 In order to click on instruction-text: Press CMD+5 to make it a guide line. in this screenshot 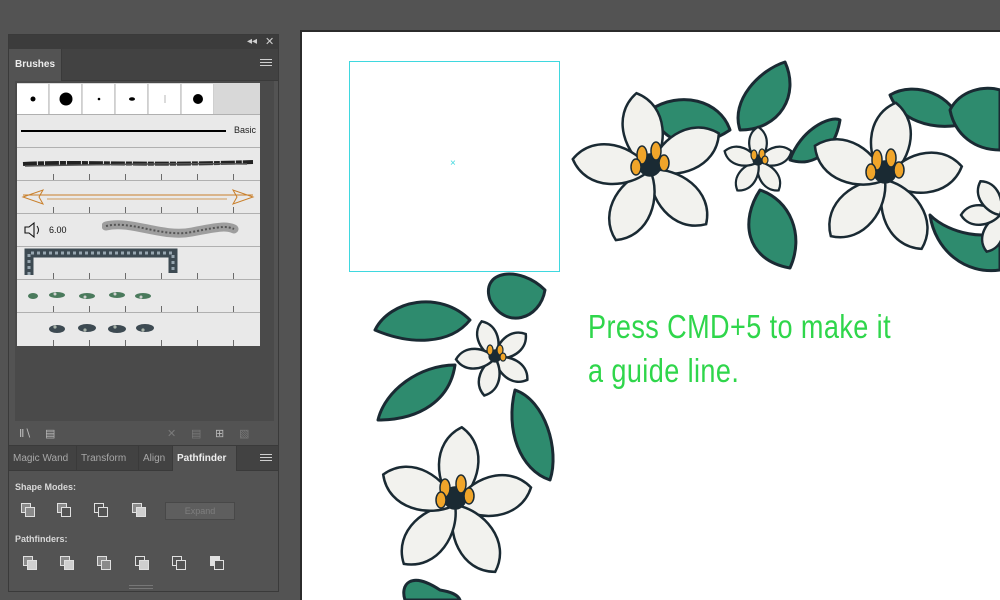, I will do `click(739, 349)`.